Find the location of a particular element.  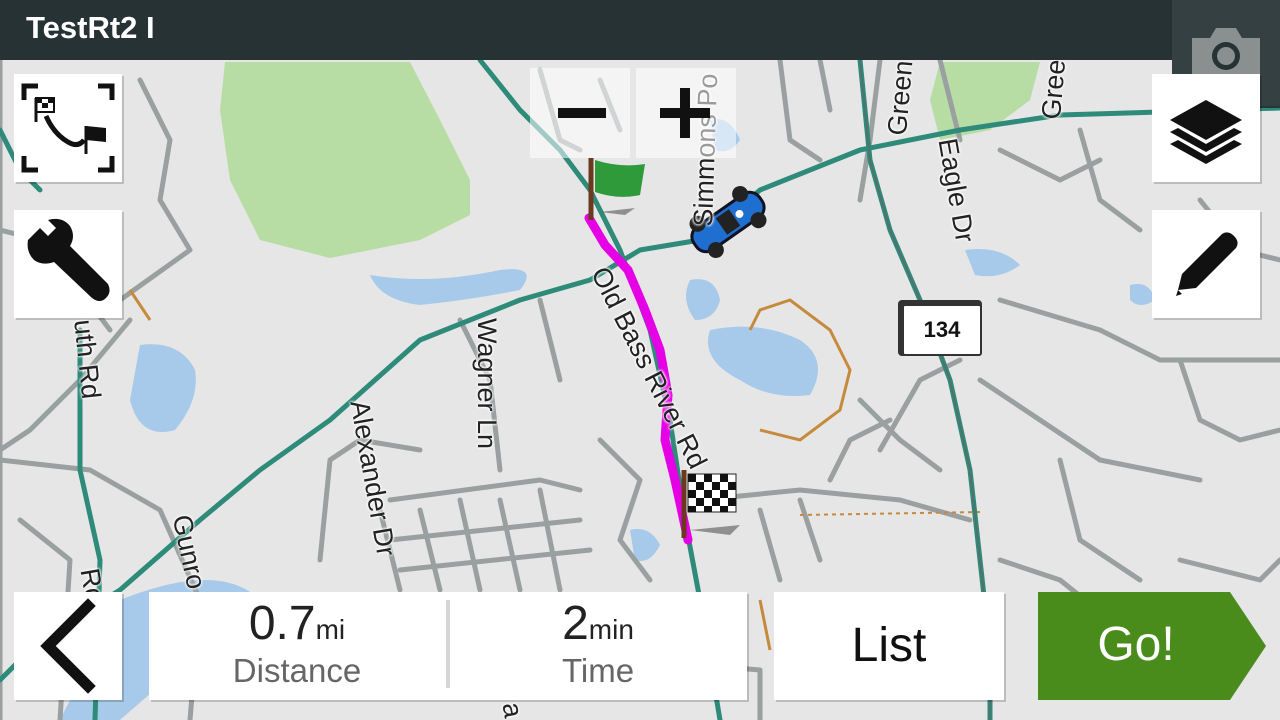

distance-stat: 0.7mi Distance is located at coordinates (297, 646).